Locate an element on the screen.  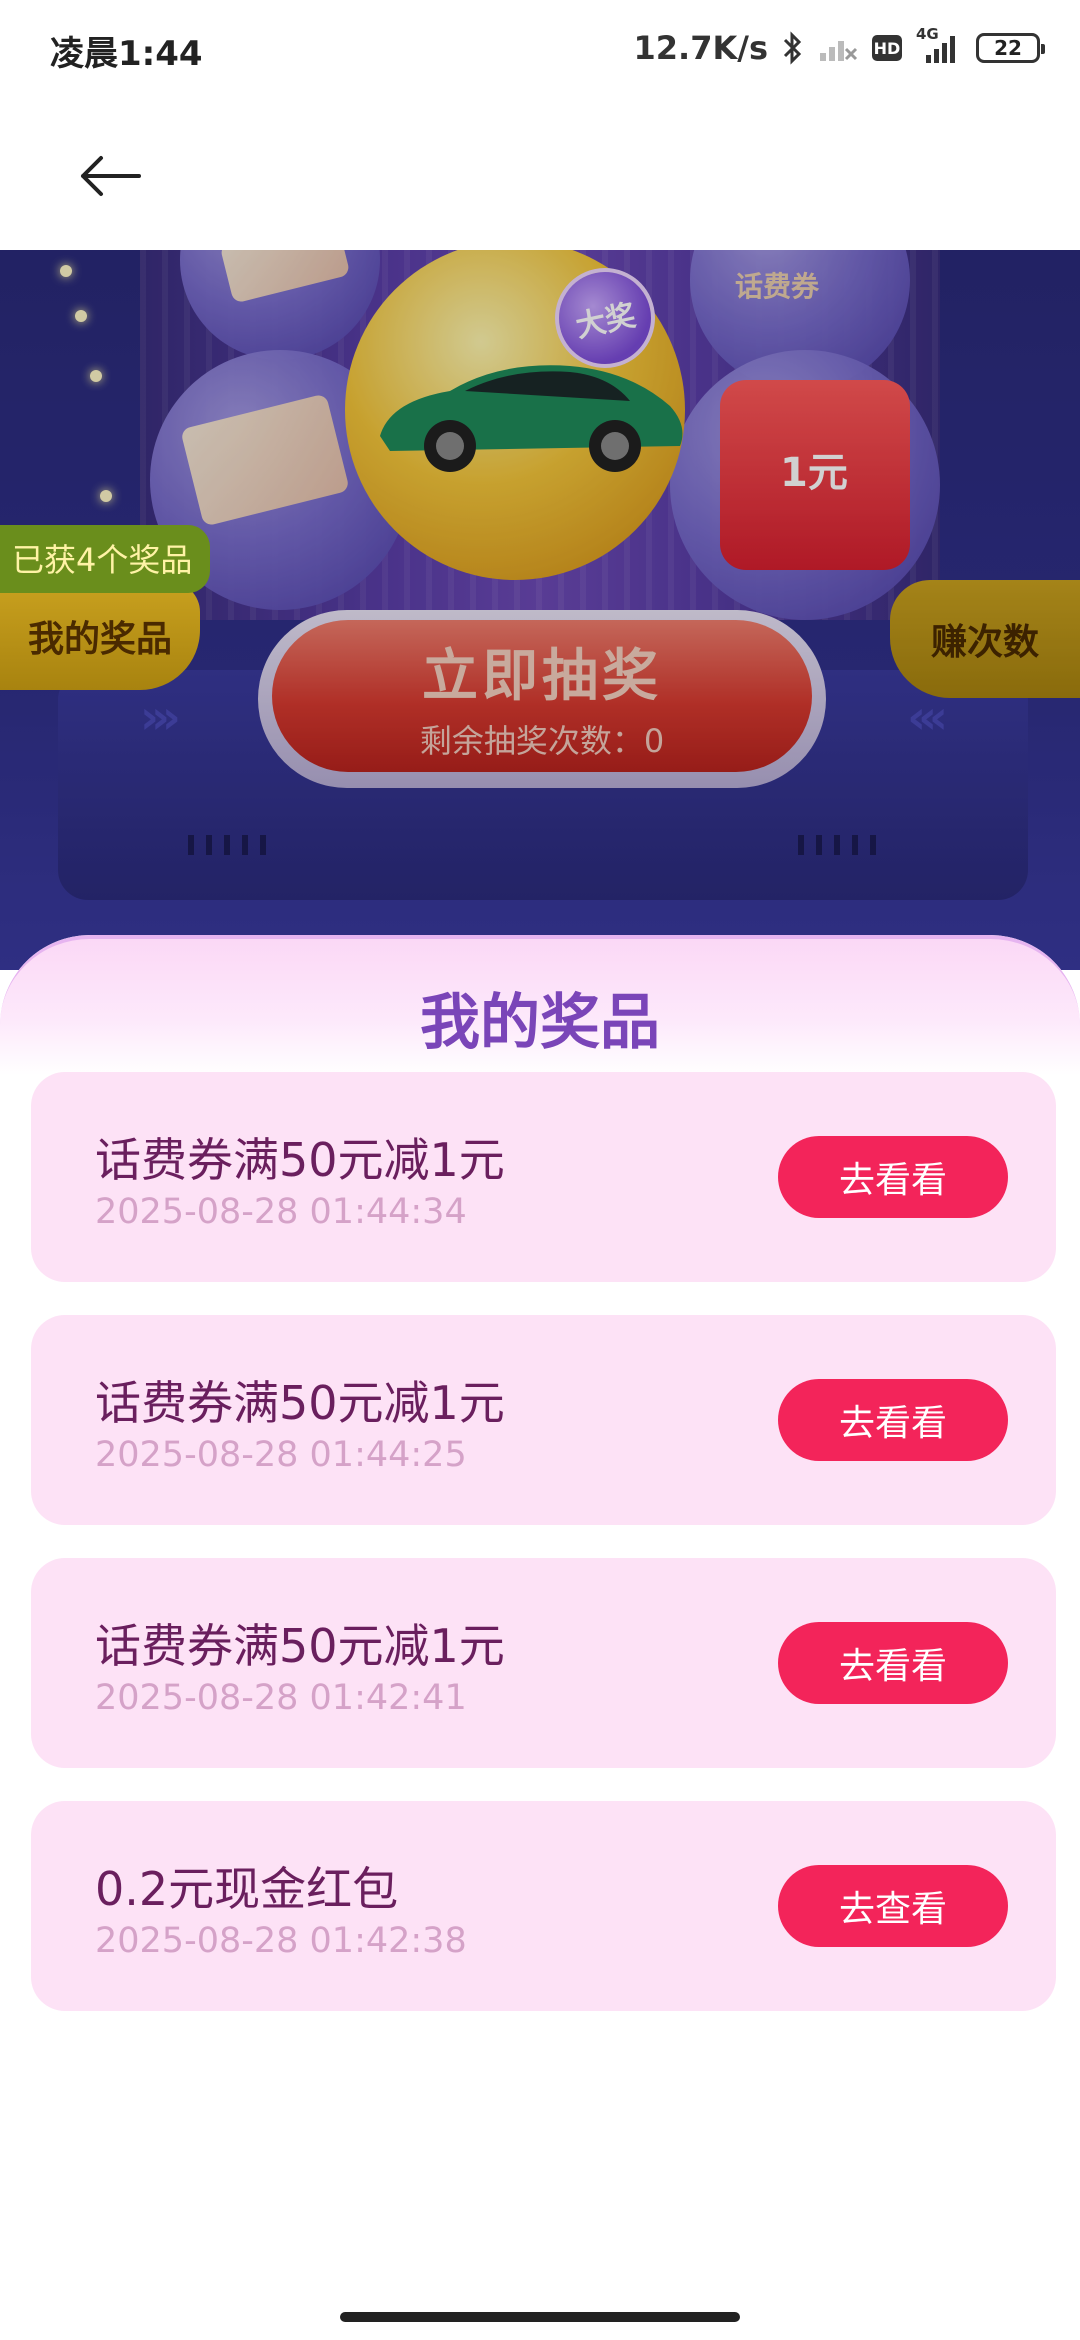
nav-bar is located at coordinates (540, 173).